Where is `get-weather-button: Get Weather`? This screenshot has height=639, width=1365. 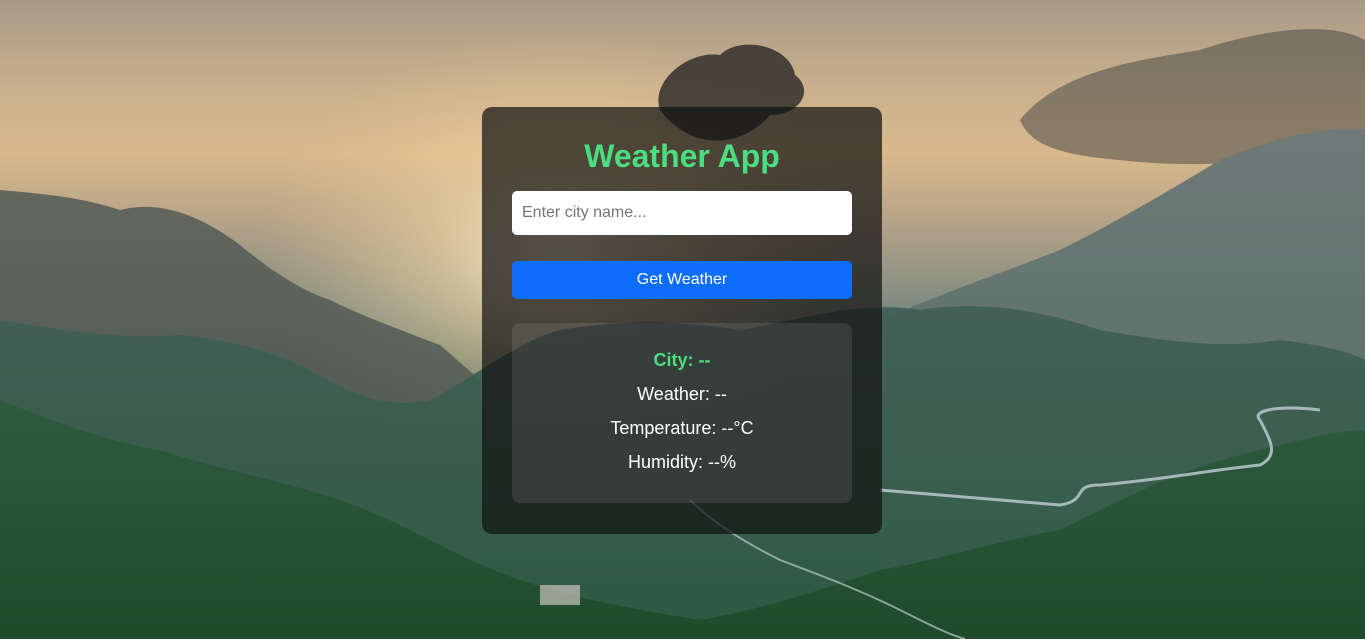 get-weather-button: Get Weather is located at coordinates (682, 280).